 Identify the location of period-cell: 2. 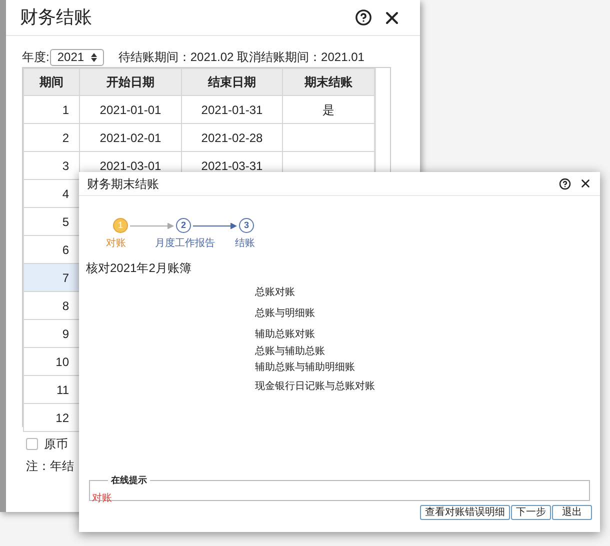
(52, 138).